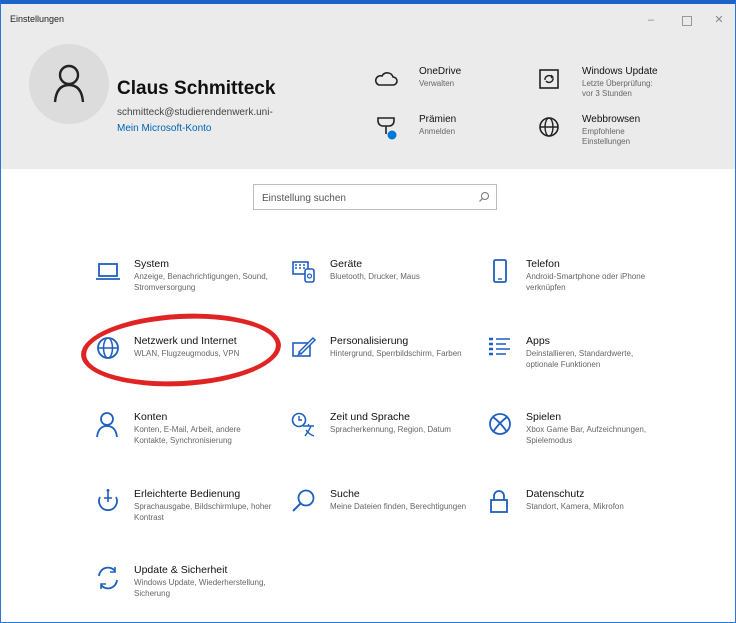 Image resolution: width=736 pixels, height=623 pixels. What do you see at coordinates (367, 198) in the screenshot?
I see `search-input` at bounding box center [367, 198].